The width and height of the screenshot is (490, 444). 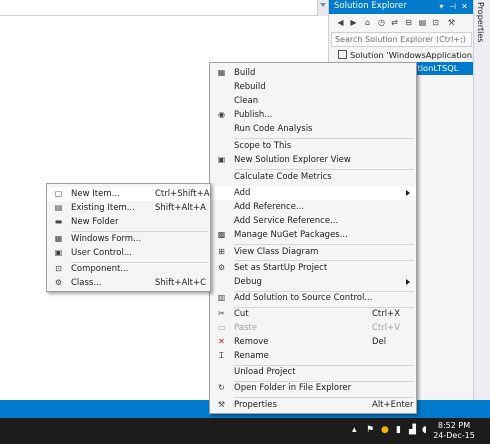 I want to click on volume-icon: ◖, so click(x=424, y=430).